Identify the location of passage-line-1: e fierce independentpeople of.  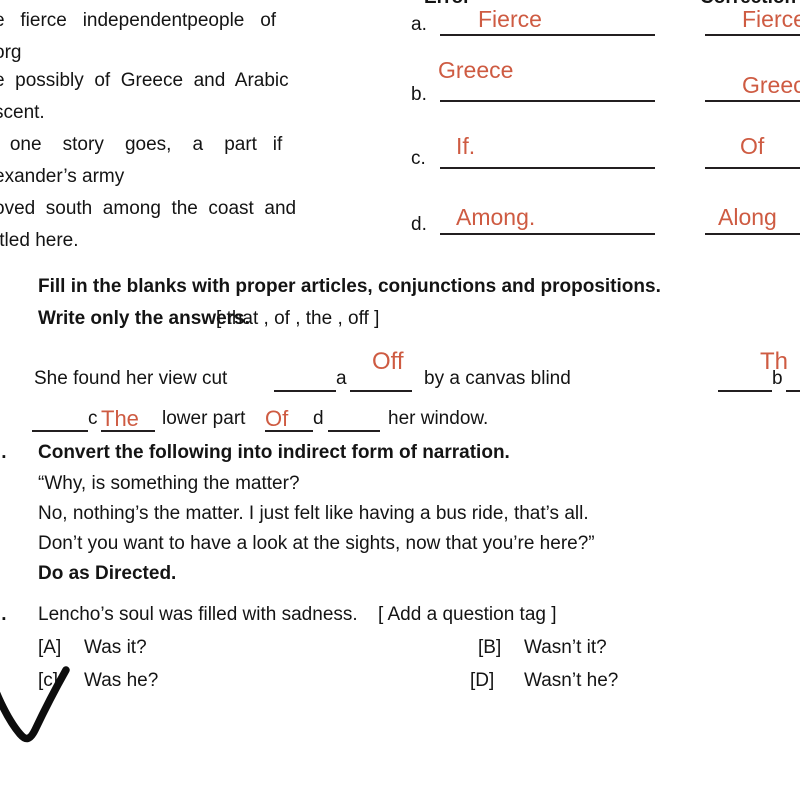
(138, 20).